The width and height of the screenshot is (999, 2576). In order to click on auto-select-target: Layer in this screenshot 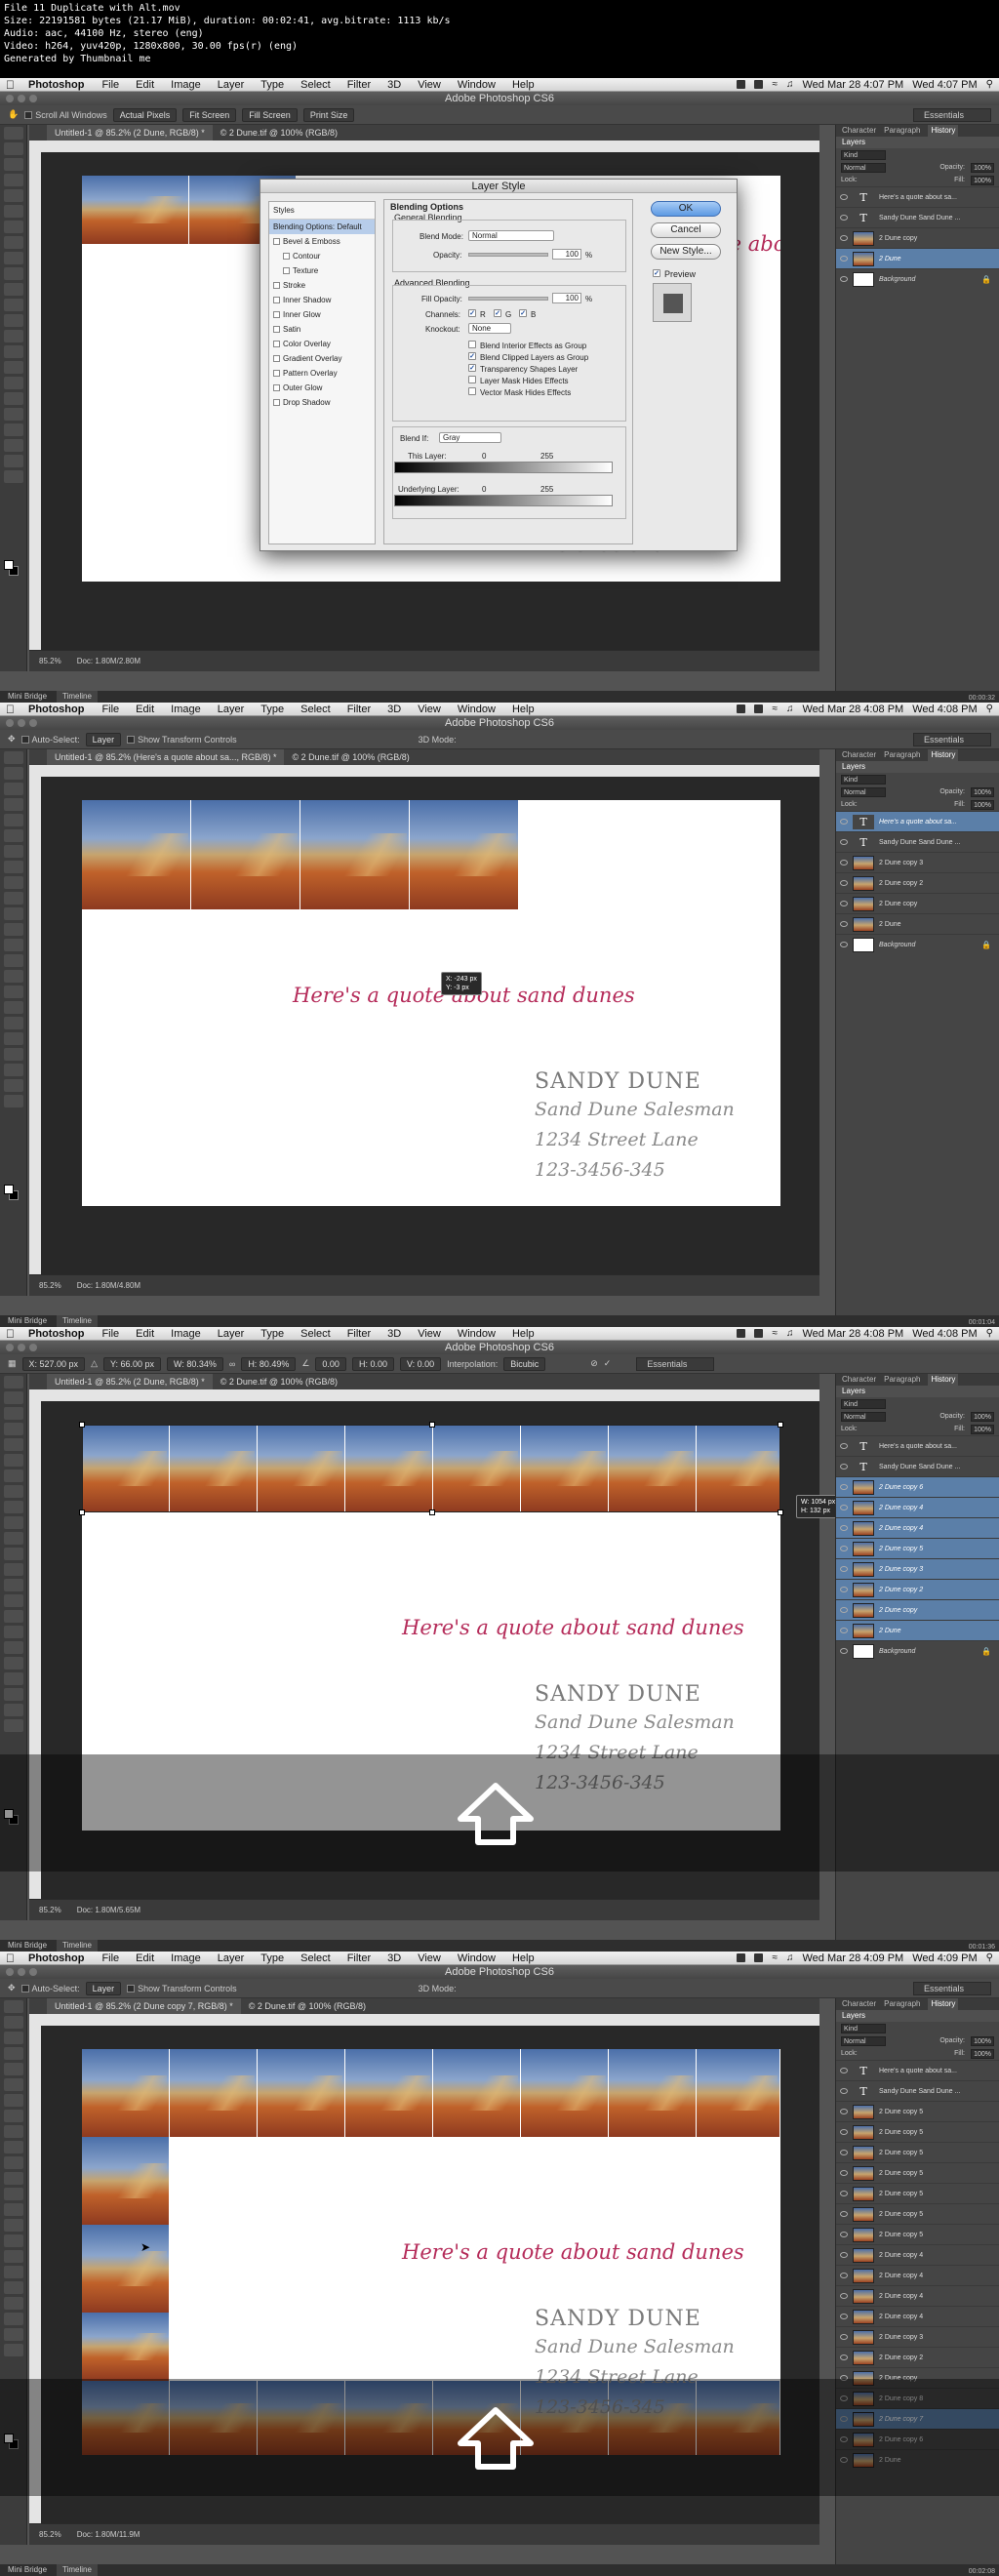, I will do `click(103, 1988)`.